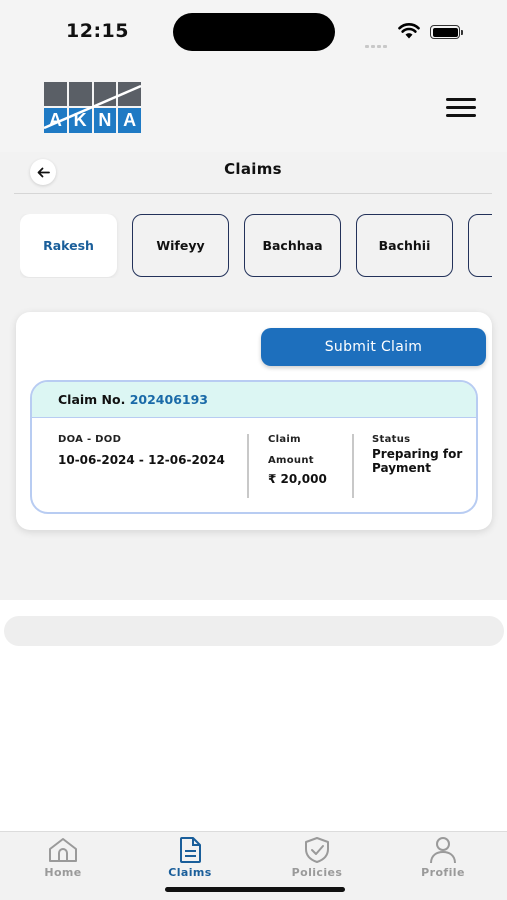 The width and height of the screenshot is (507, 900). Describe the element at coordinates (141, 460) in the screenshot. I see `doa-dod-value: 10-06-2024 - 12-06-2024` at that location.